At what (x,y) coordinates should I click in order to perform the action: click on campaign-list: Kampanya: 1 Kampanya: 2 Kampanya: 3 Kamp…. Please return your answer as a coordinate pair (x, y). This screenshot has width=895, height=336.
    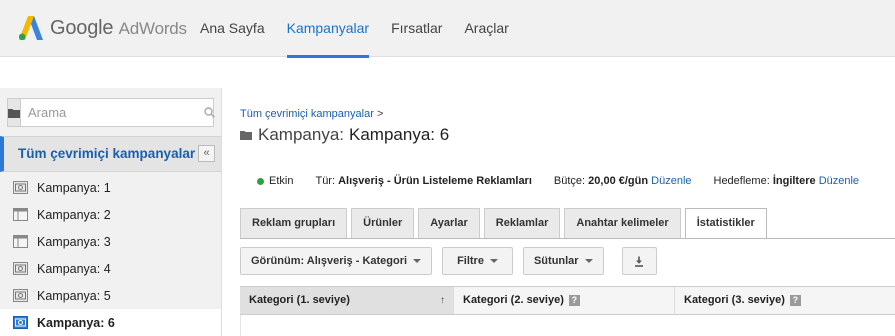
    Looking at the image, I should click on (110, 255).